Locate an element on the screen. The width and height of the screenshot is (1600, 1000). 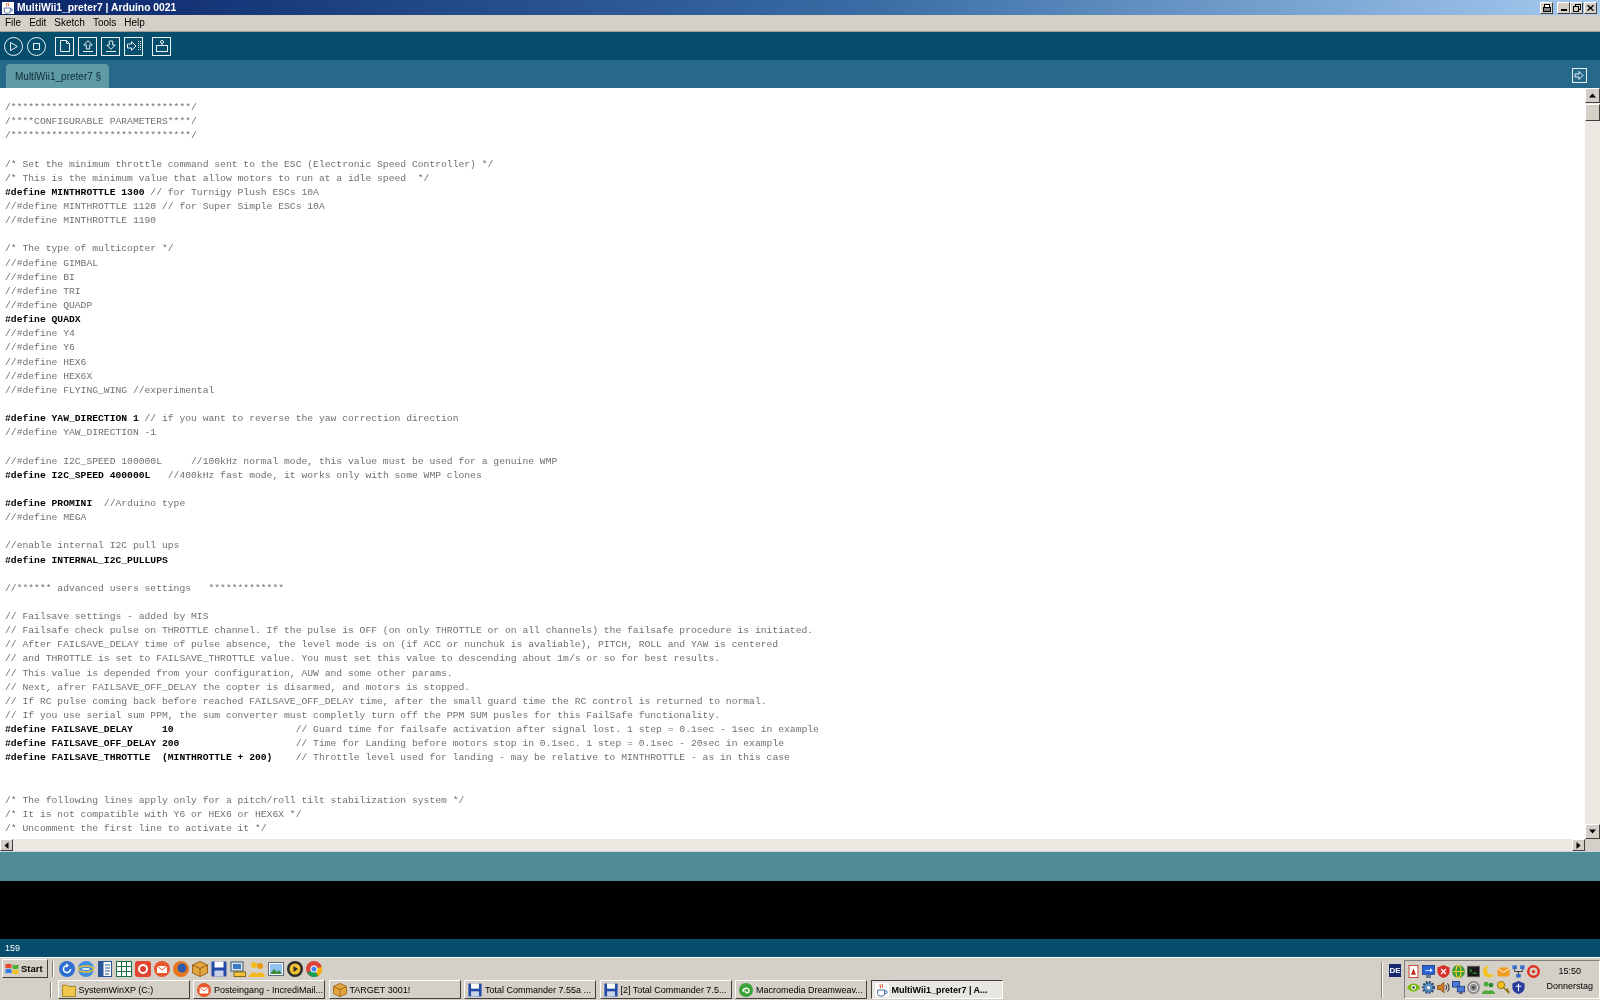
stop-icon is located at coordinates (36, 46).